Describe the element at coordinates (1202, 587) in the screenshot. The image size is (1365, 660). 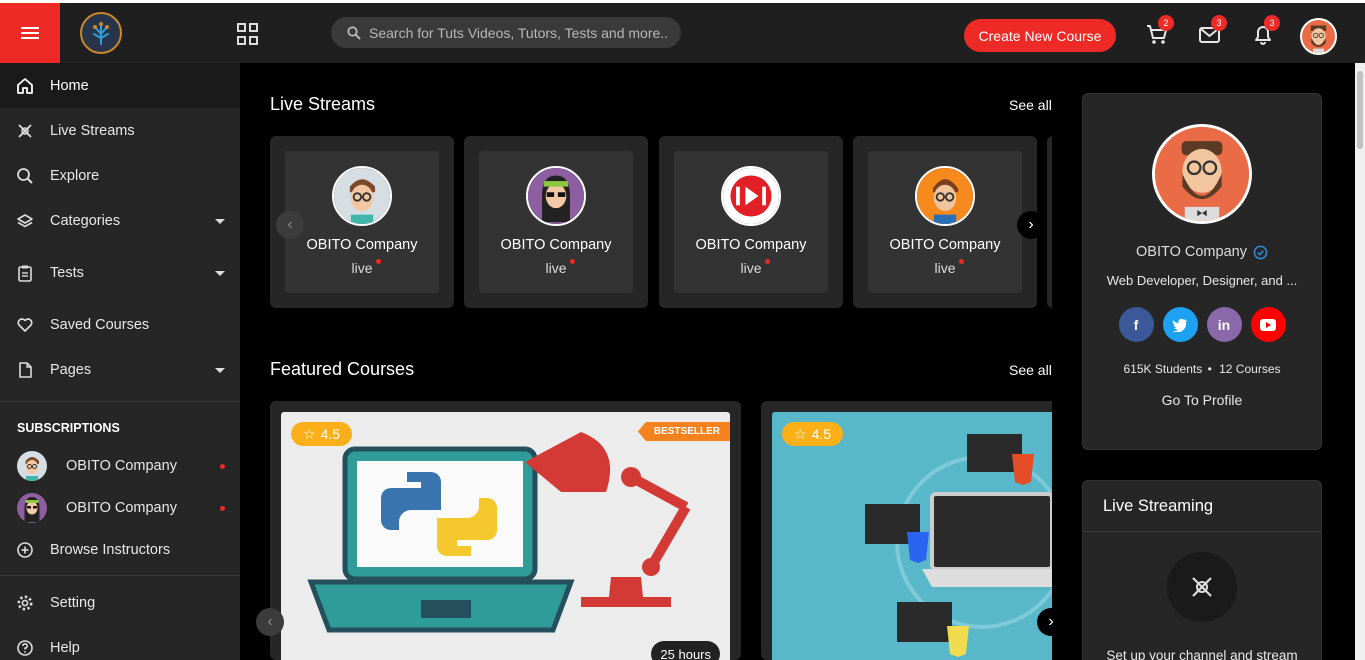
I see `live-streaming-button` at that location.